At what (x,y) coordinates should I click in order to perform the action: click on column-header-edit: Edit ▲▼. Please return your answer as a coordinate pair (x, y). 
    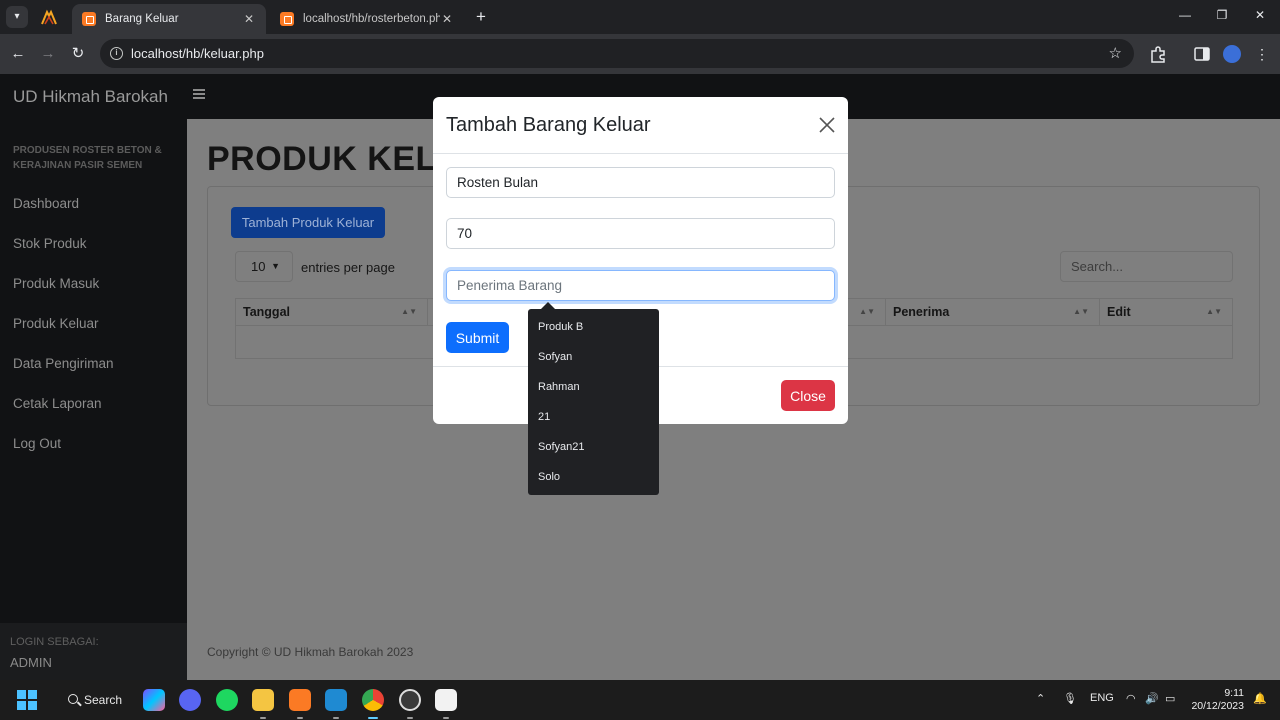
    Looking at the image, I should click on (1166, 312).